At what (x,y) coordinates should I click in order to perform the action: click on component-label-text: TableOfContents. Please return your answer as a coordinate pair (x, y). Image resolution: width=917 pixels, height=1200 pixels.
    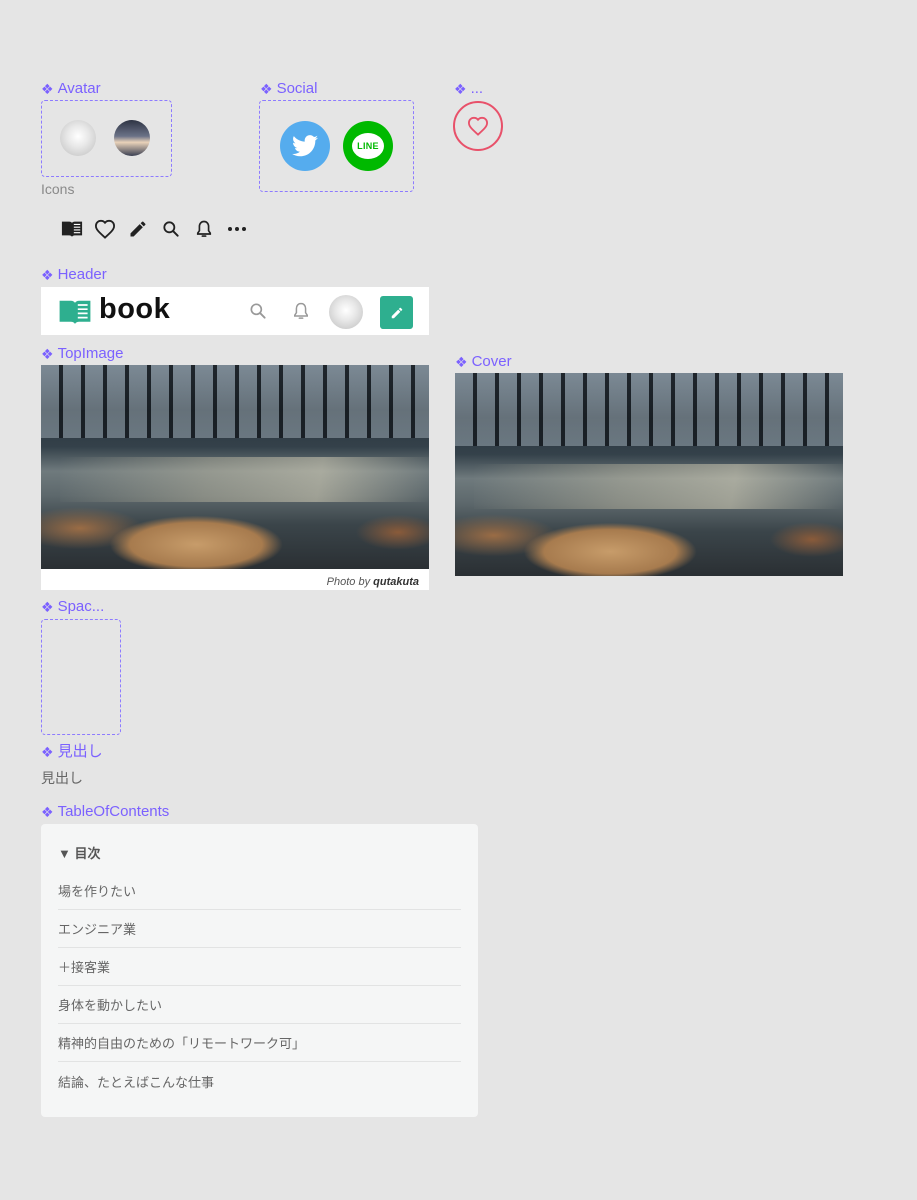
    Looking at the image, I should click on (113, 811).